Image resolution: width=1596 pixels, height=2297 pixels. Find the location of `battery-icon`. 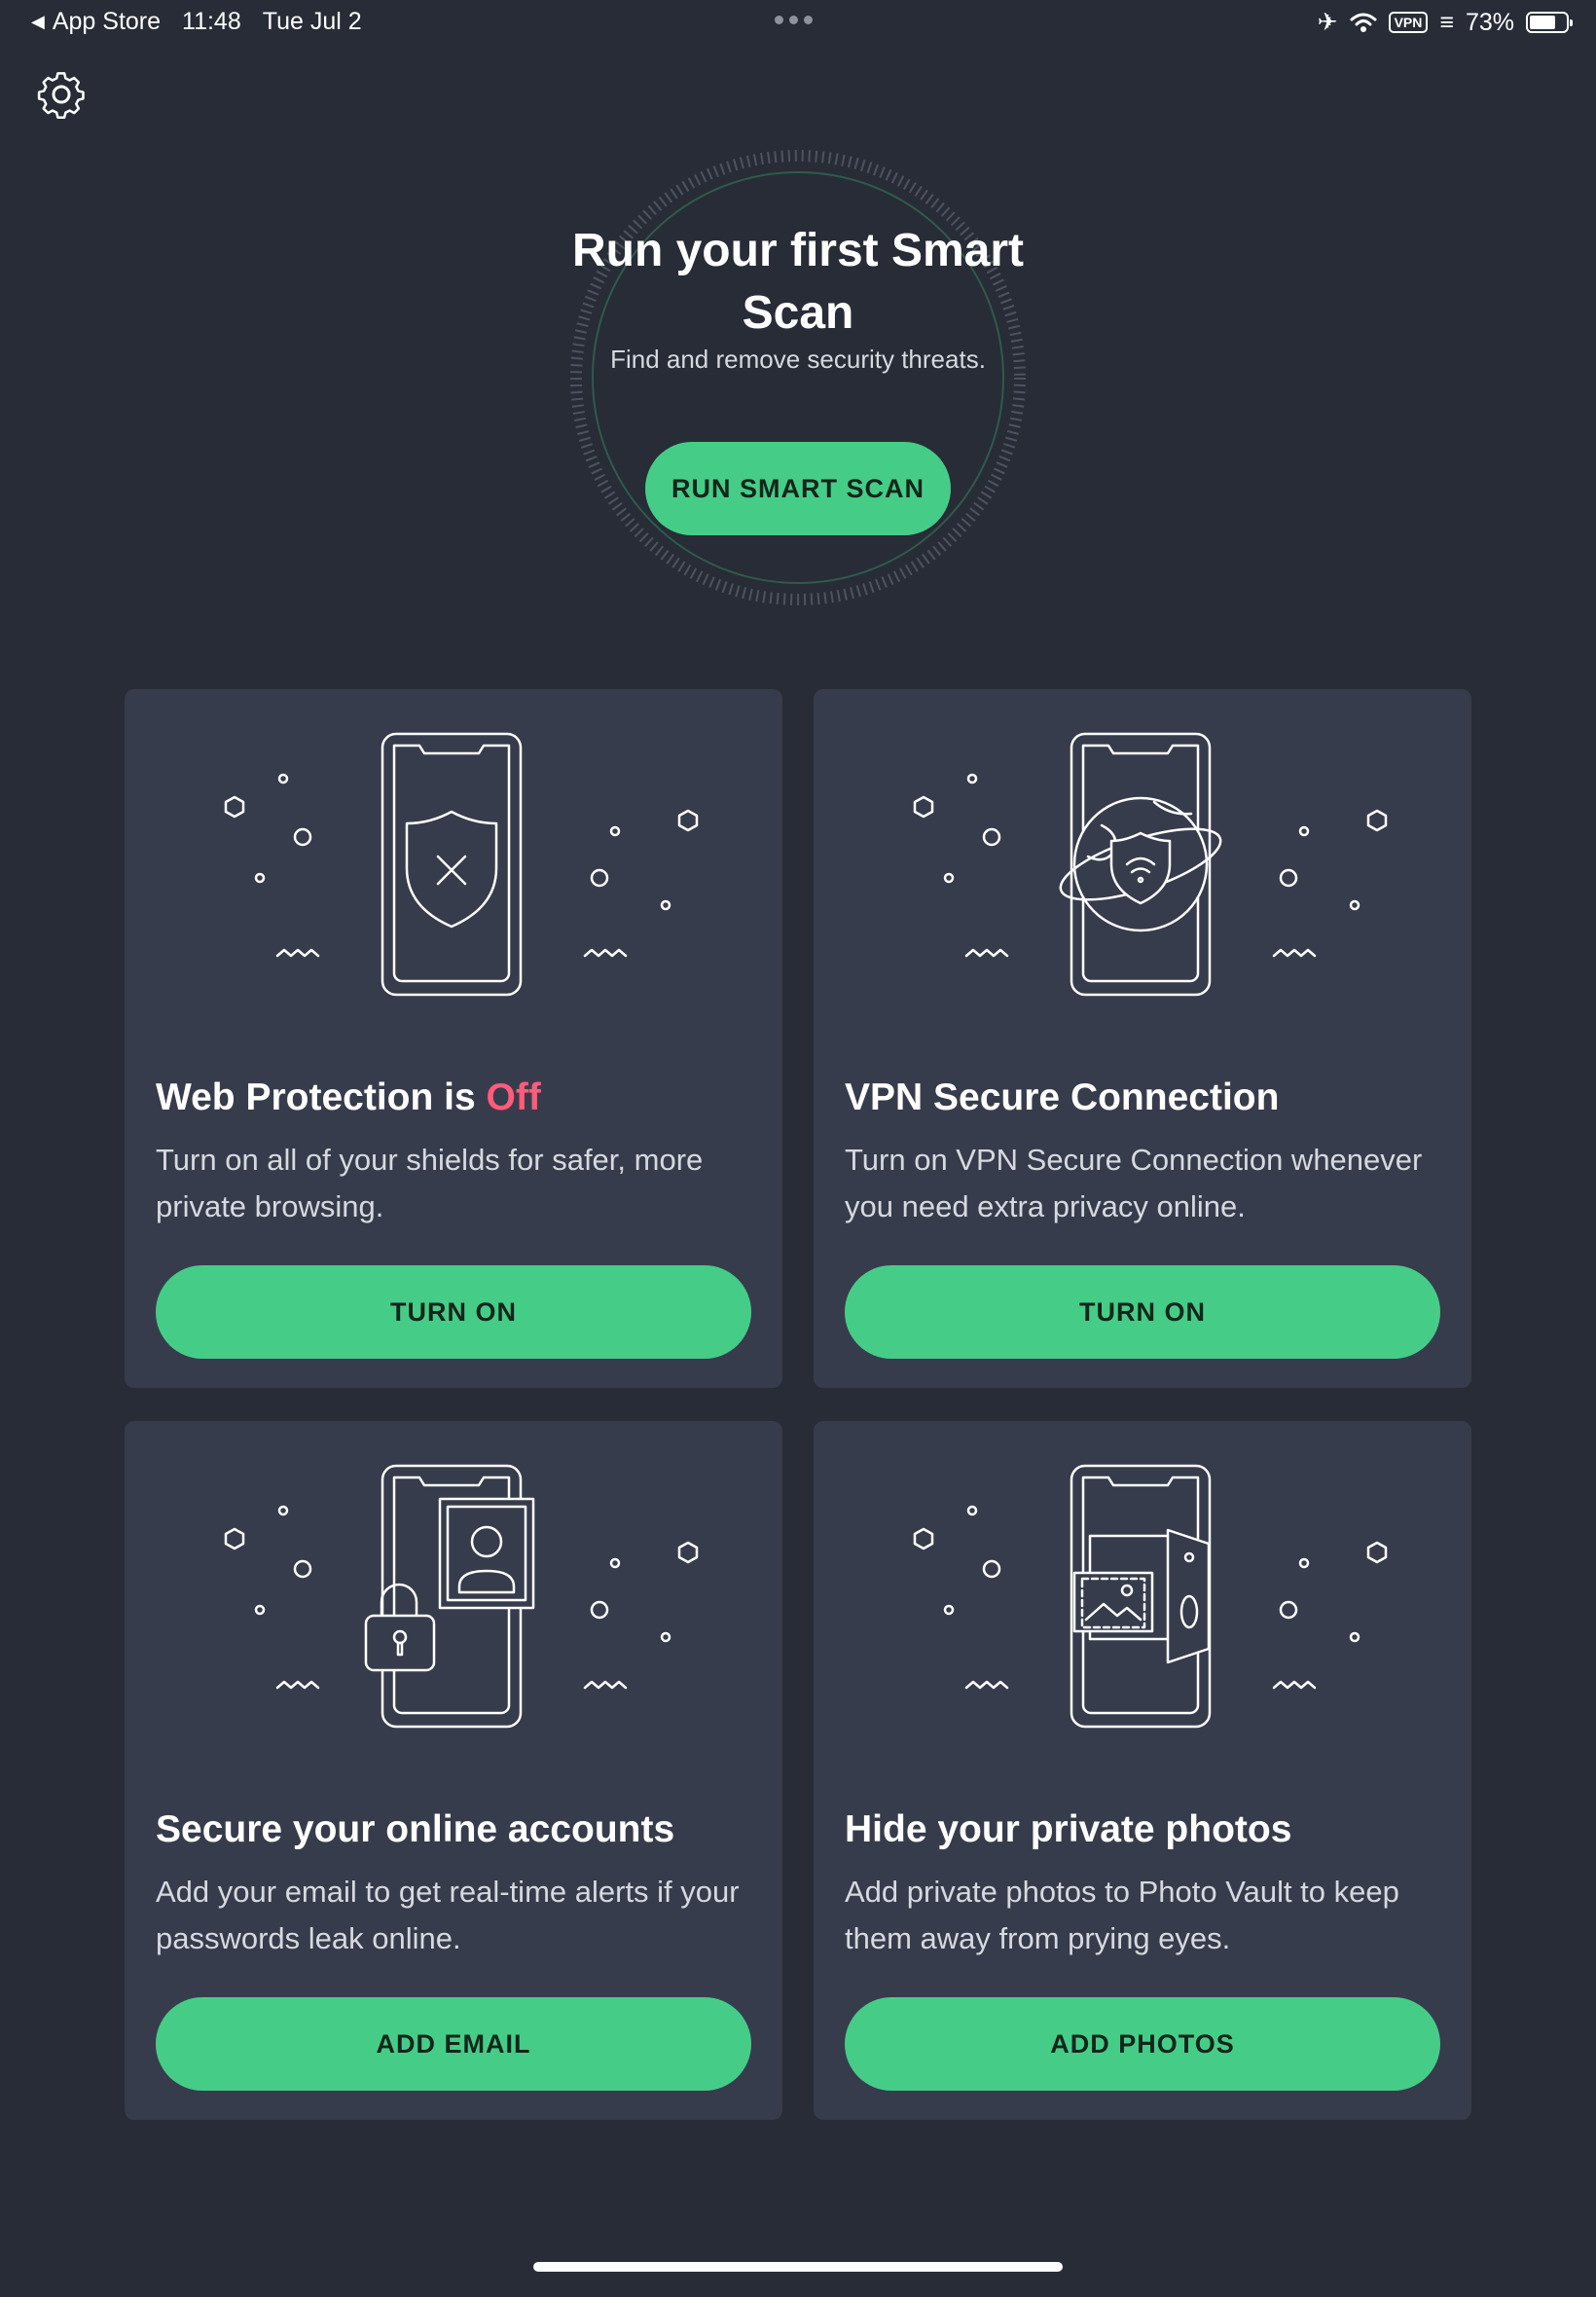

battery-icon is located at coordinates (1549, 22).